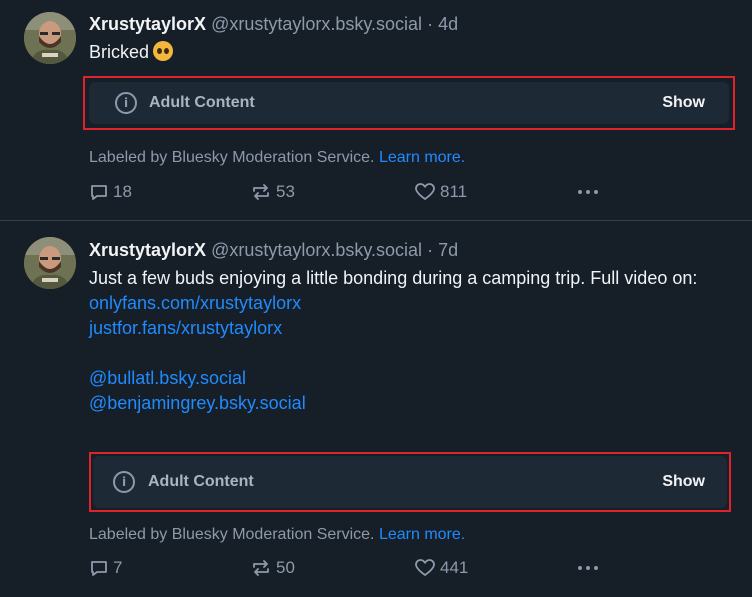 This screenshot has height=597, width=752. What do you see at coordinates (163, 51) in the screenshot?
I see `pleading-face-emoji` at bounding box center [163, 51].